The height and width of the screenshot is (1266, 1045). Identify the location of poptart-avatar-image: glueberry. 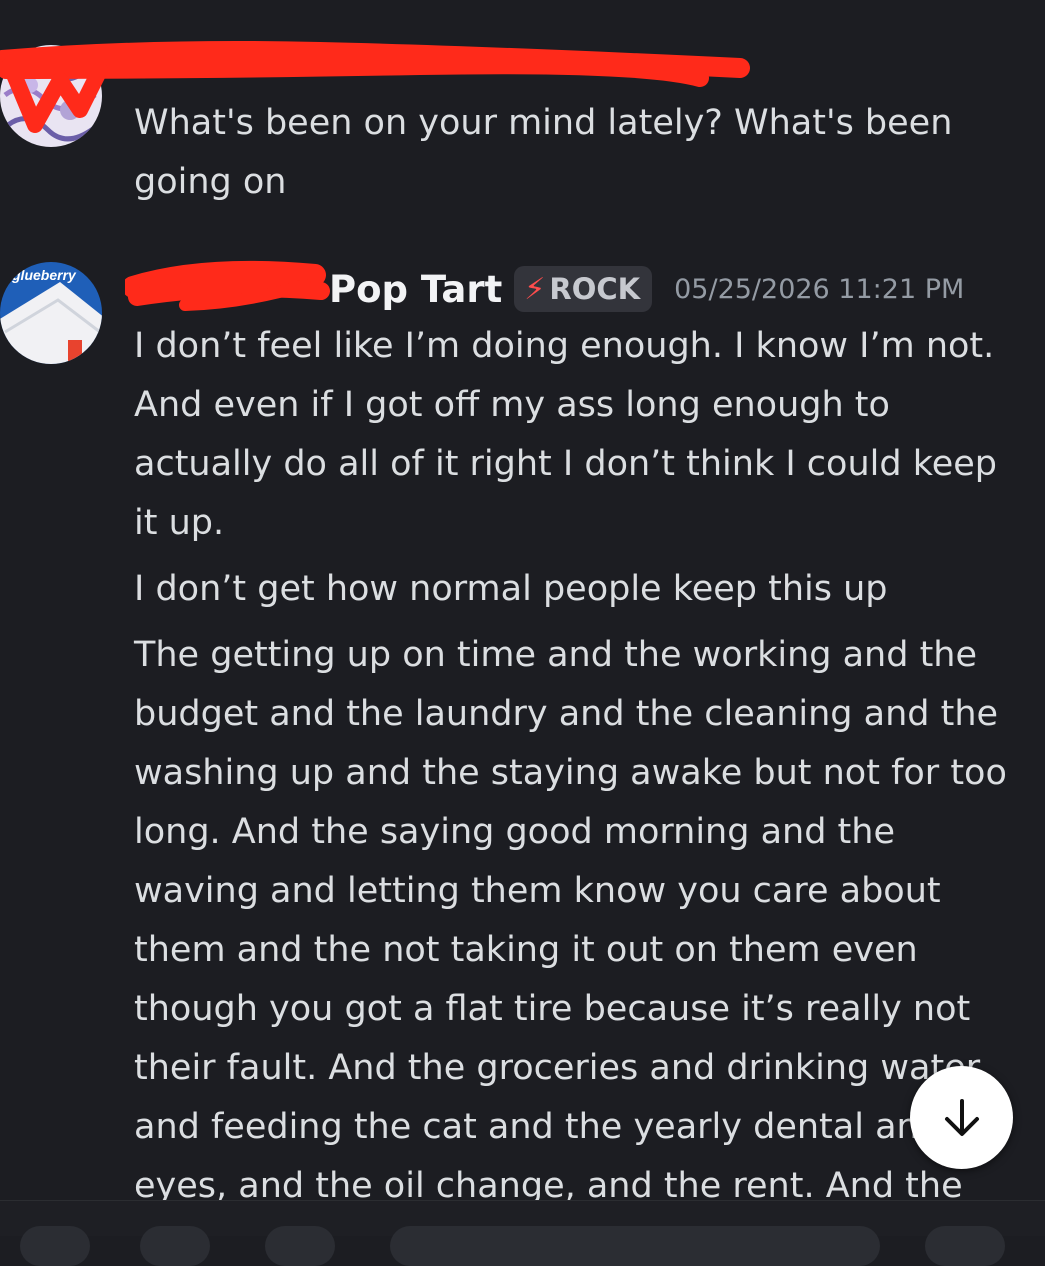
(51, 313).